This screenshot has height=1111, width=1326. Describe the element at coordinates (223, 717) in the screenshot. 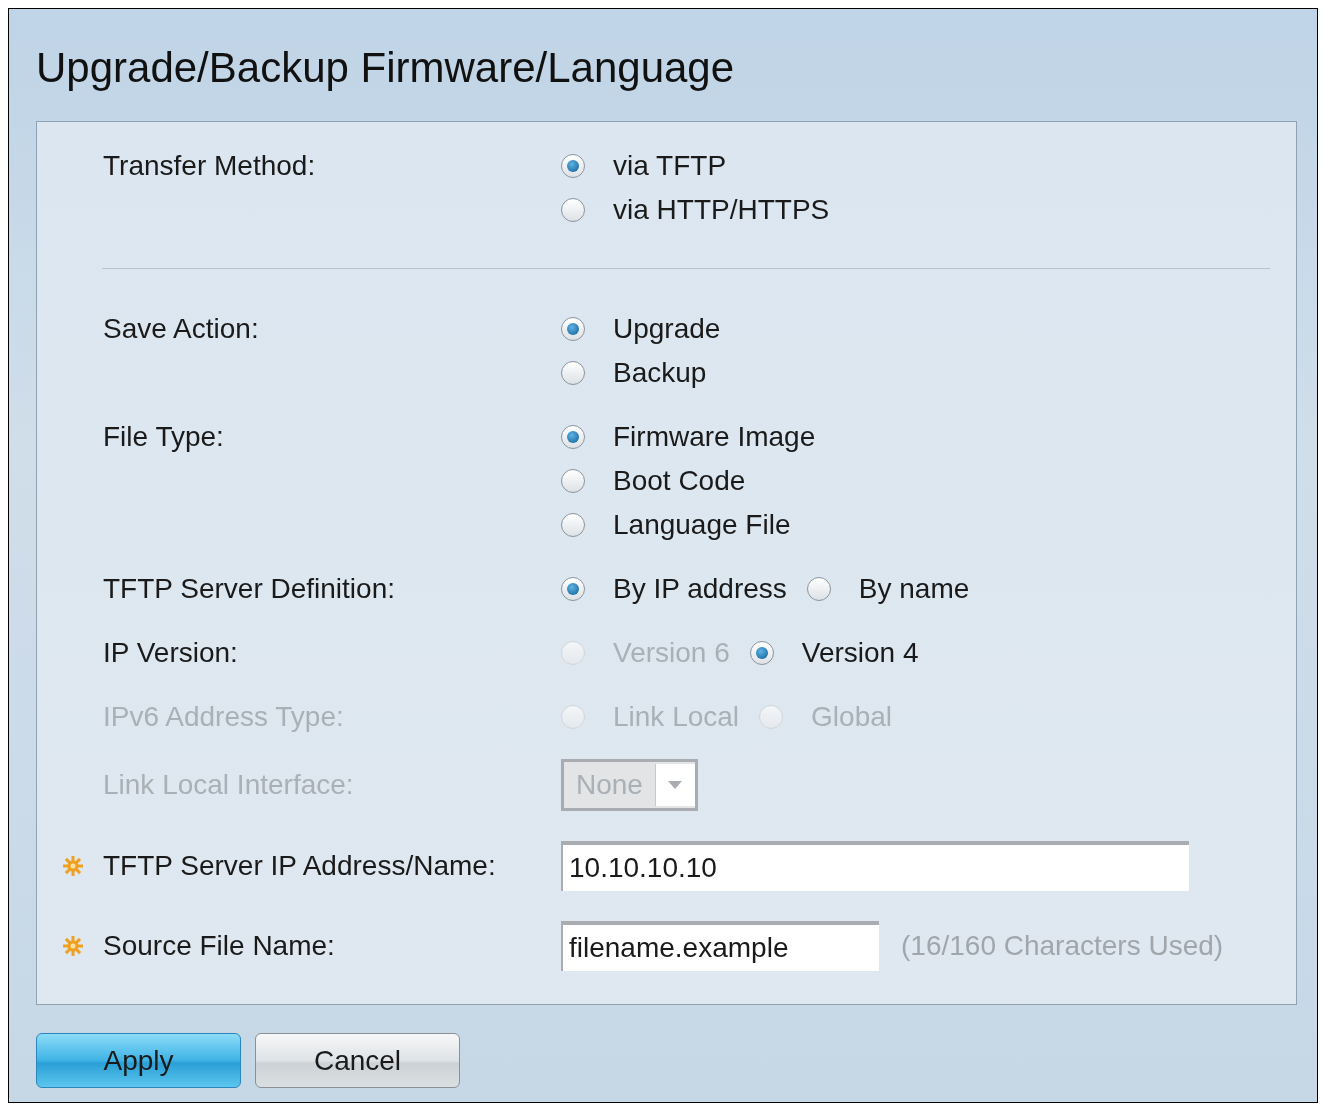

I see `field-label: IPv6 Address Type:` at that location.